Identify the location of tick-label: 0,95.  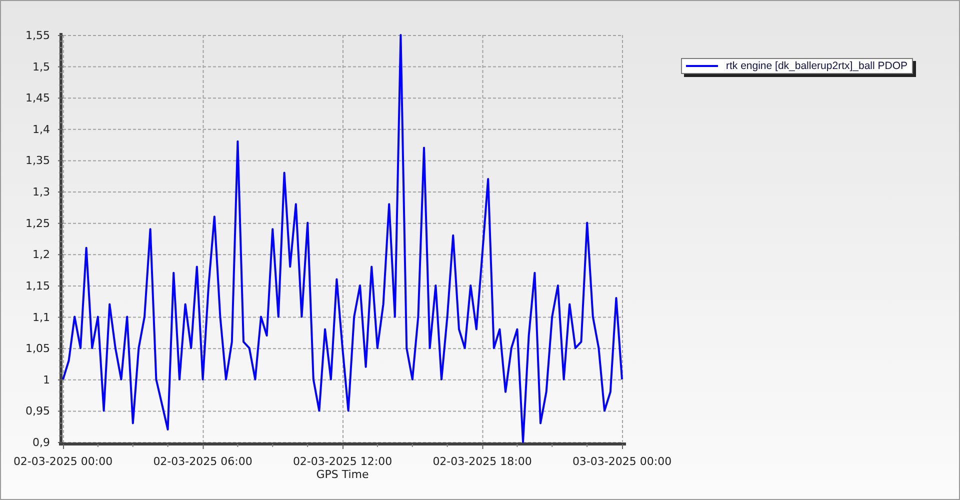
(38, 411).